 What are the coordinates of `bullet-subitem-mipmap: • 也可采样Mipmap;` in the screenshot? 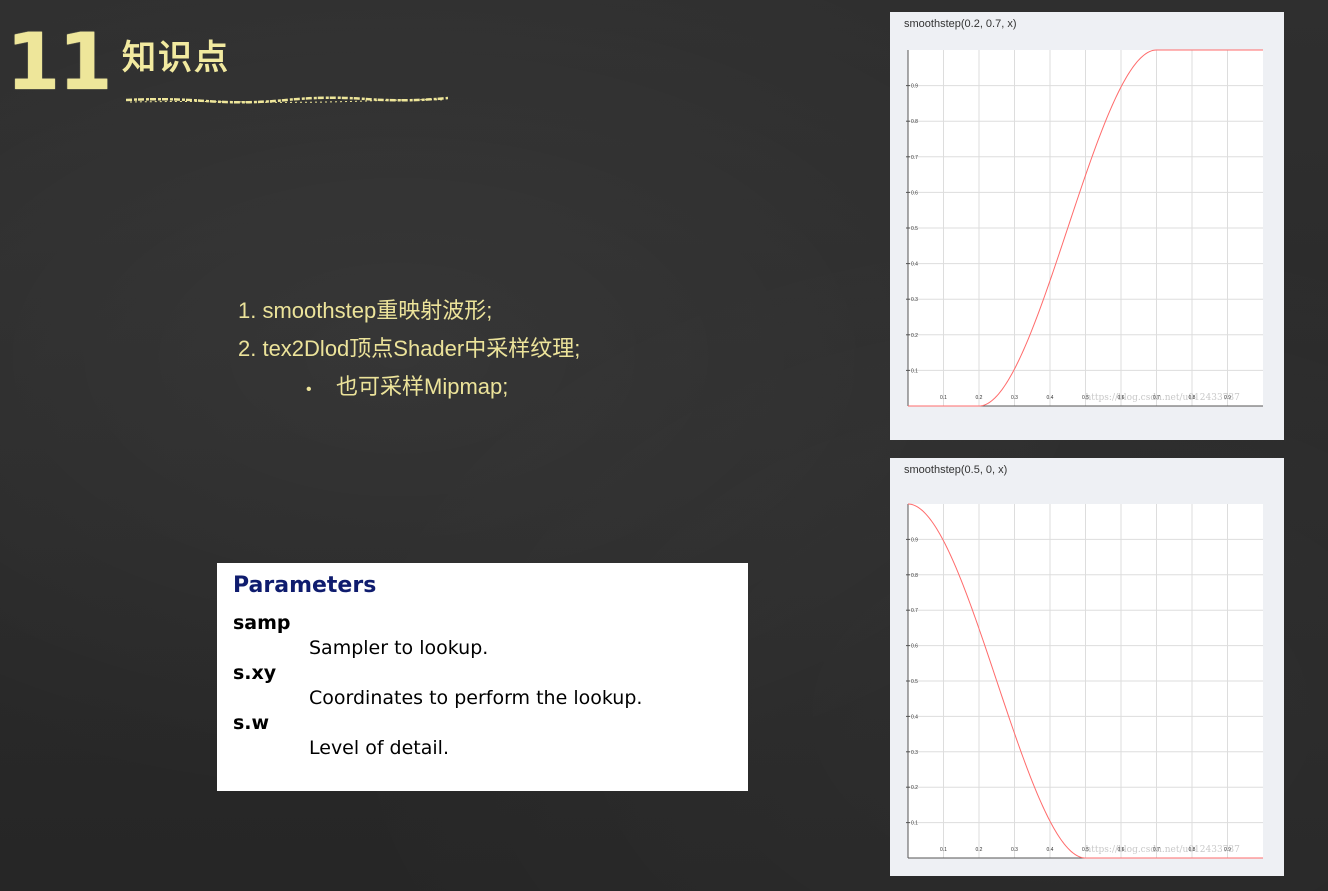 It's located at (409, 387).